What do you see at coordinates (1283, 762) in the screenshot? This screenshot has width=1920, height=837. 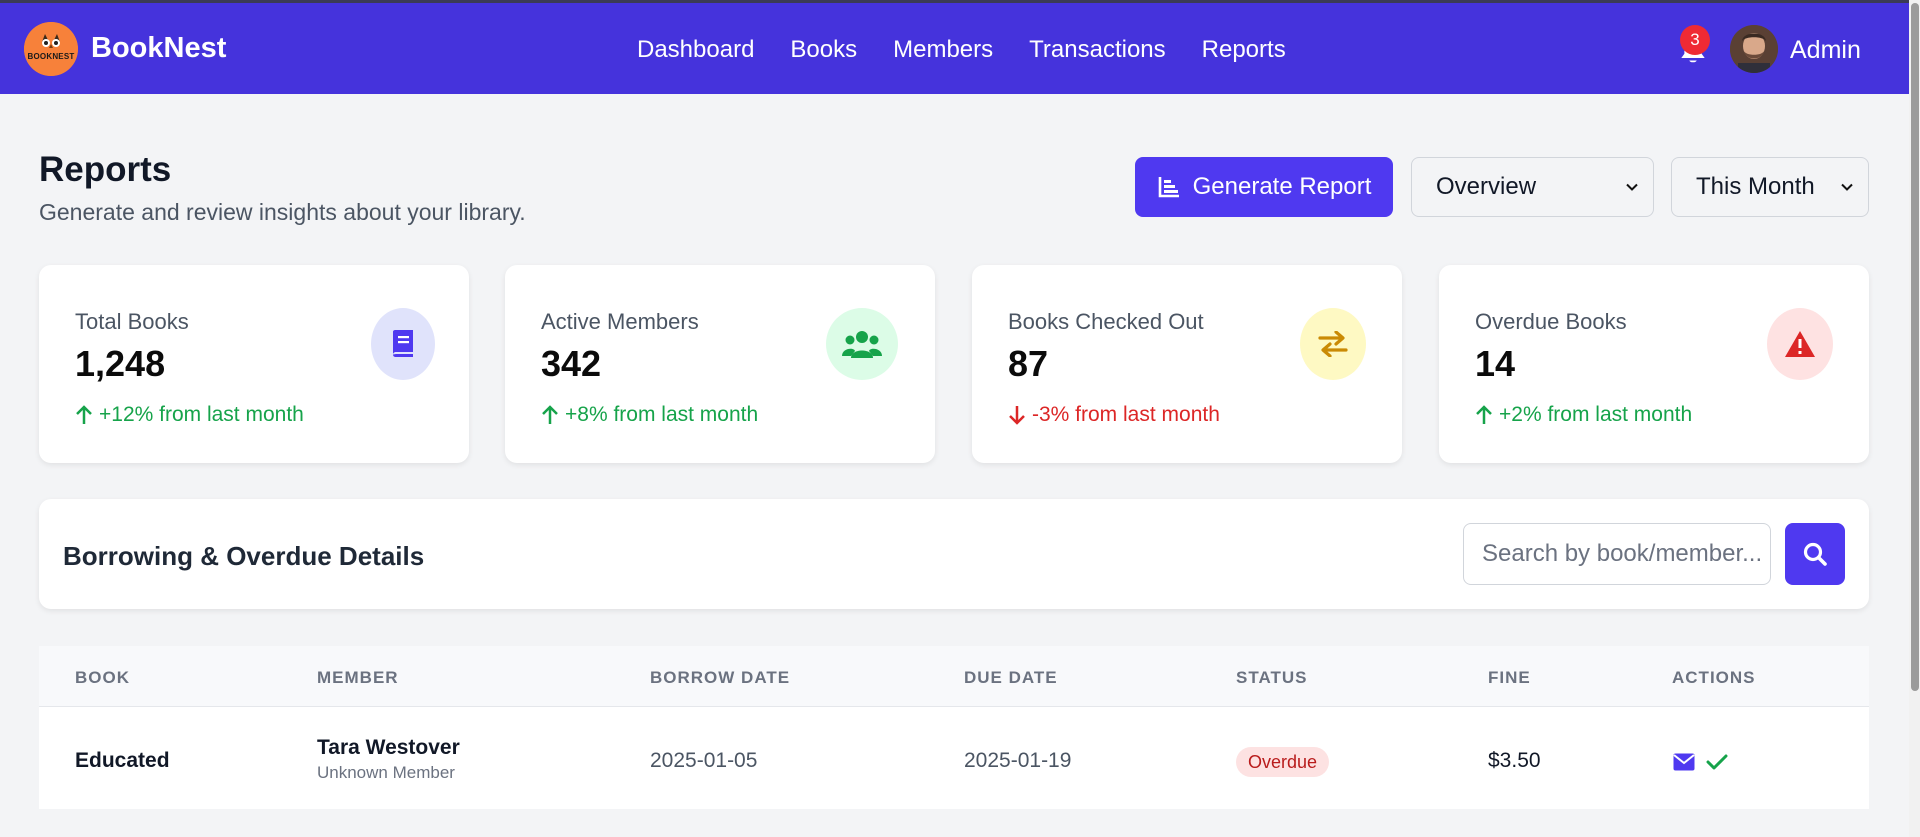 I see `status-badge: Overdue` at bounding box center [1283, 762].